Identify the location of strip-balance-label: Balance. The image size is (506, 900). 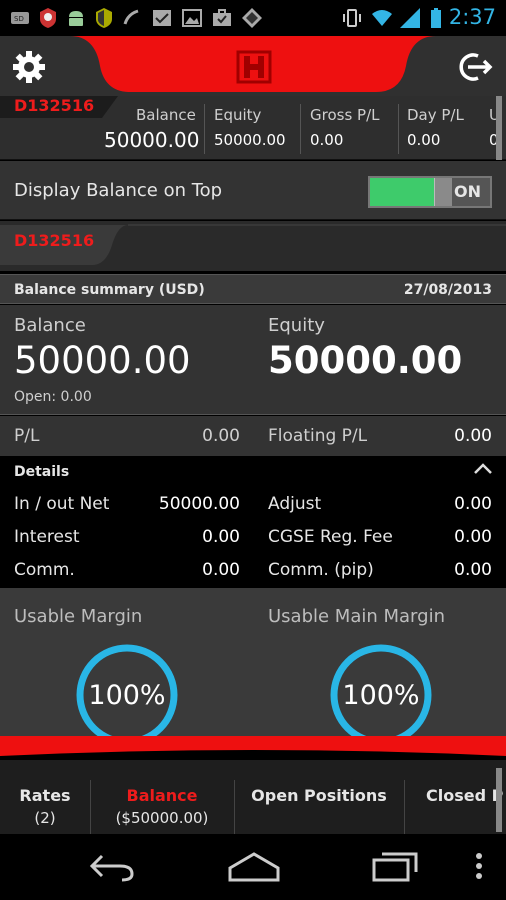
(166, 115).